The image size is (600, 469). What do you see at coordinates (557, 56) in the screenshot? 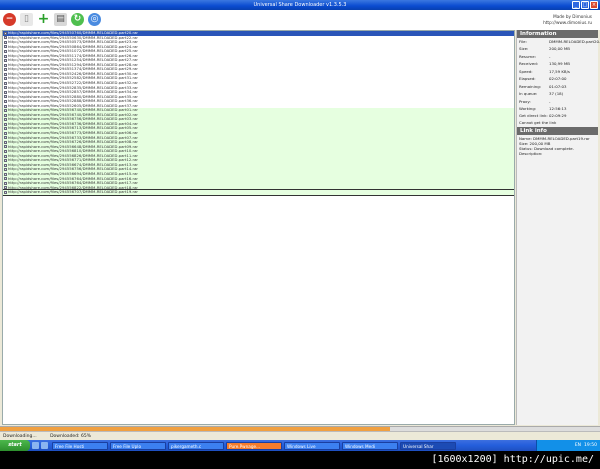
I see `info-row: Resume: -` at bounding box center [557, 56].